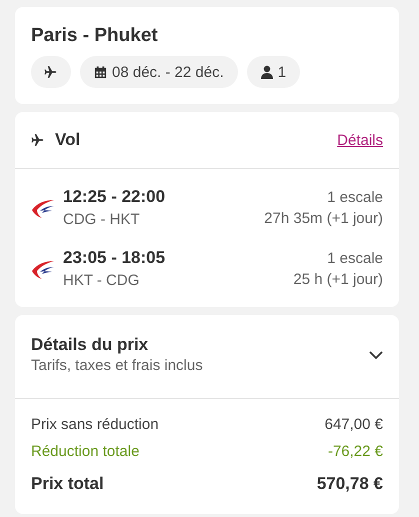 This screenshot has width=419, height=517. Describe the element at coordinates (95, 424) in the screenshot. I see `price-label: Prix sans réduction` at that location.